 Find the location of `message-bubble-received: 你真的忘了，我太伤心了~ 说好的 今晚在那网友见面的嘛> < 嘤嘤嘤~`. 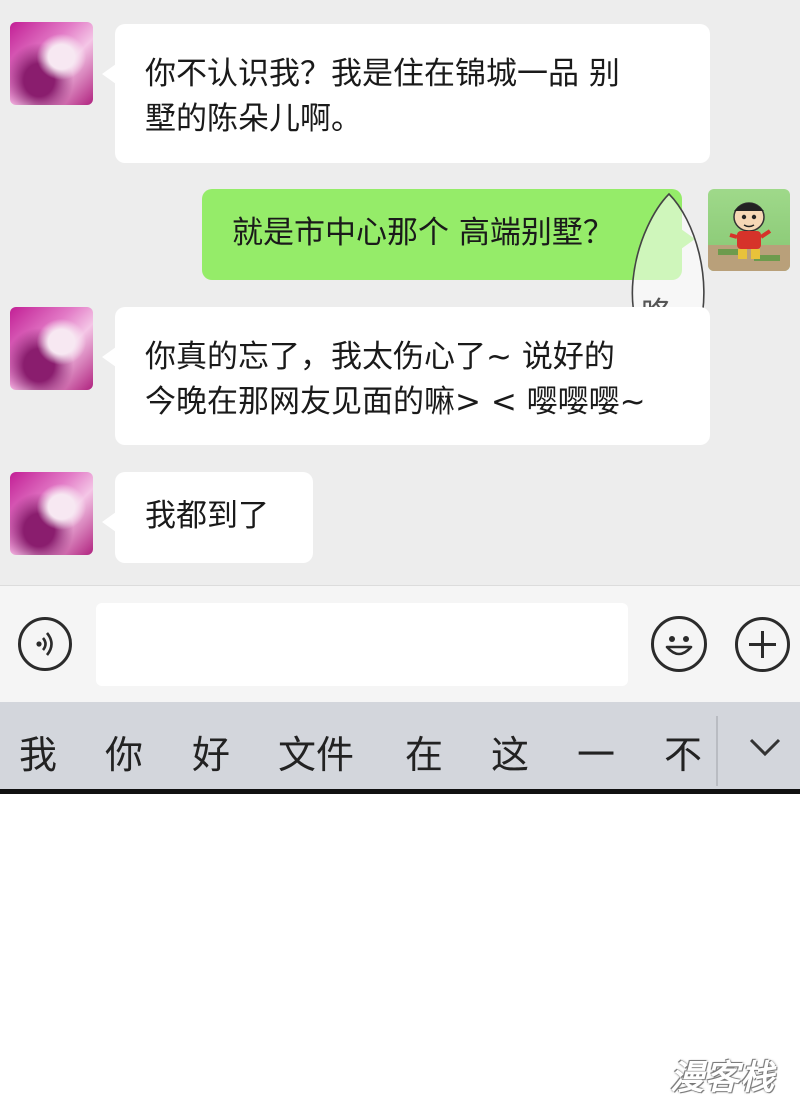

message-bubble-received: 你真的忘了，我太伤心了~ 说好的 今晚在那网友见面的嘛> < 嘤嘤嘤~ is located at coordinates (406, 376).